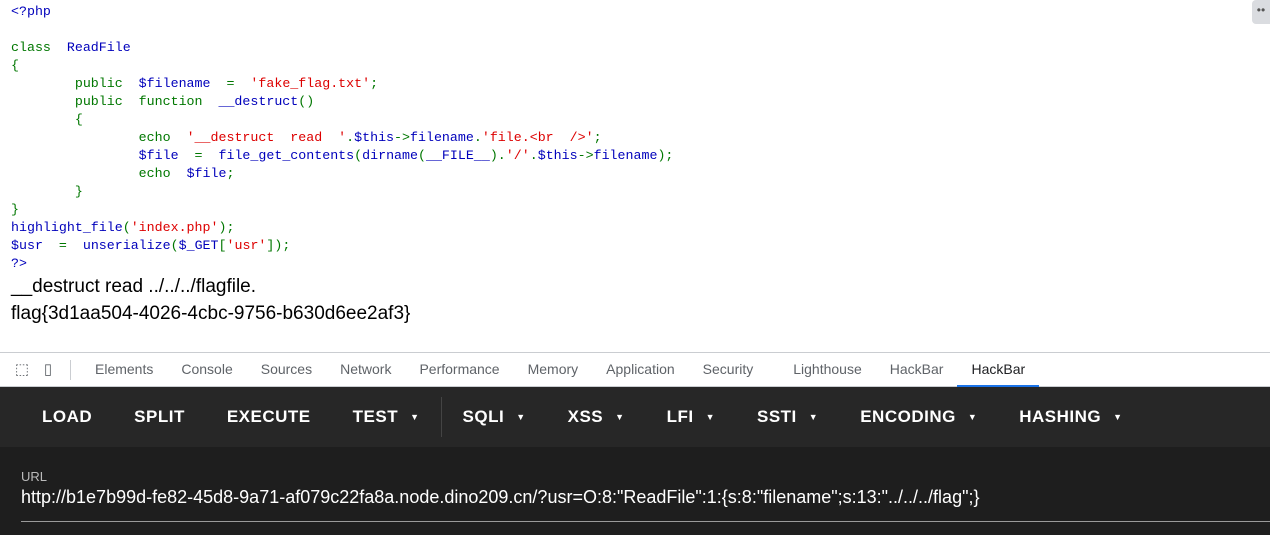 Image resolution: width=1270 pixels, height=535 pixels. Describe the element at coordinates (342, 246) in the screenshot. I see `code-line: $usr = unserialize($_GET['usr']);` at that location.